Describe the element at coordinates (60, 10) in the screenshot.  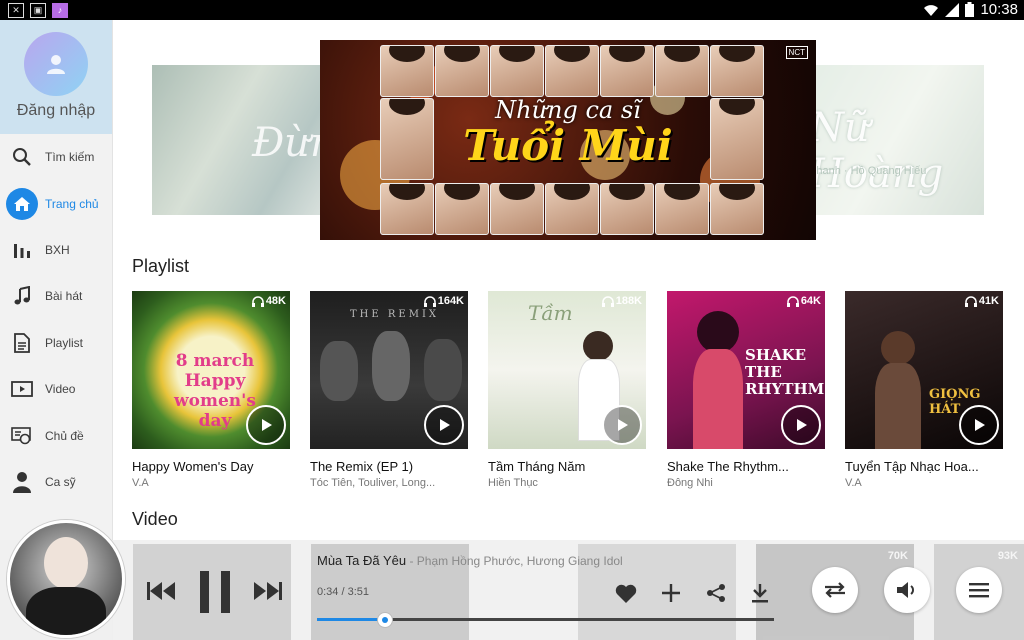
I see `app-notification-icon: ♪` at that location.